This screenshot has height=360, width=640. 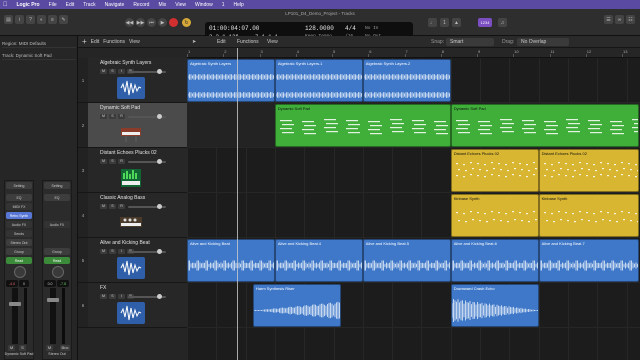 I want to click on loop-browser-button: ∞, so click(x=619, y=19).